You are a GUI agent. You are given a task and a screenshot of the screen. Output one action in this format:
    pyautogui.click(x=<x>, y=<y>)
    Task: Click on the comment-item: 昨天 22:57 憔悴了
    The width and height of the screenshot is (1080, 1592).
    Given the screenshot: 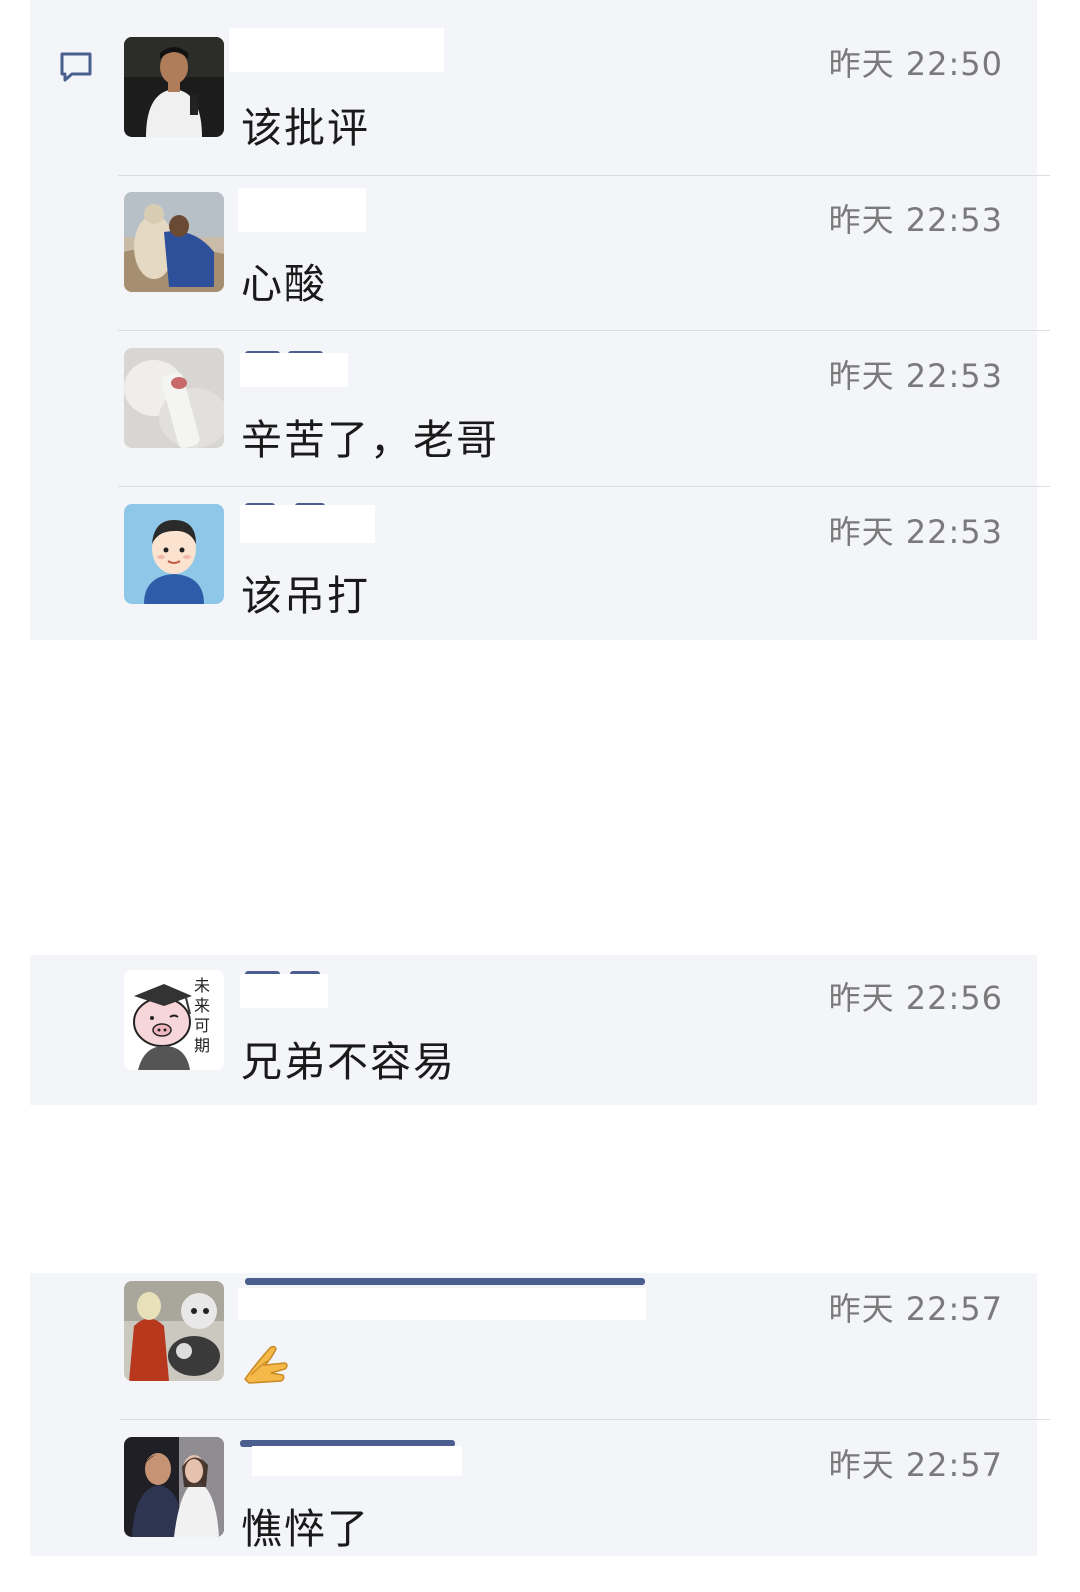 What is the action you would take?
    pyautogui.click(x=533, y=1514)
    